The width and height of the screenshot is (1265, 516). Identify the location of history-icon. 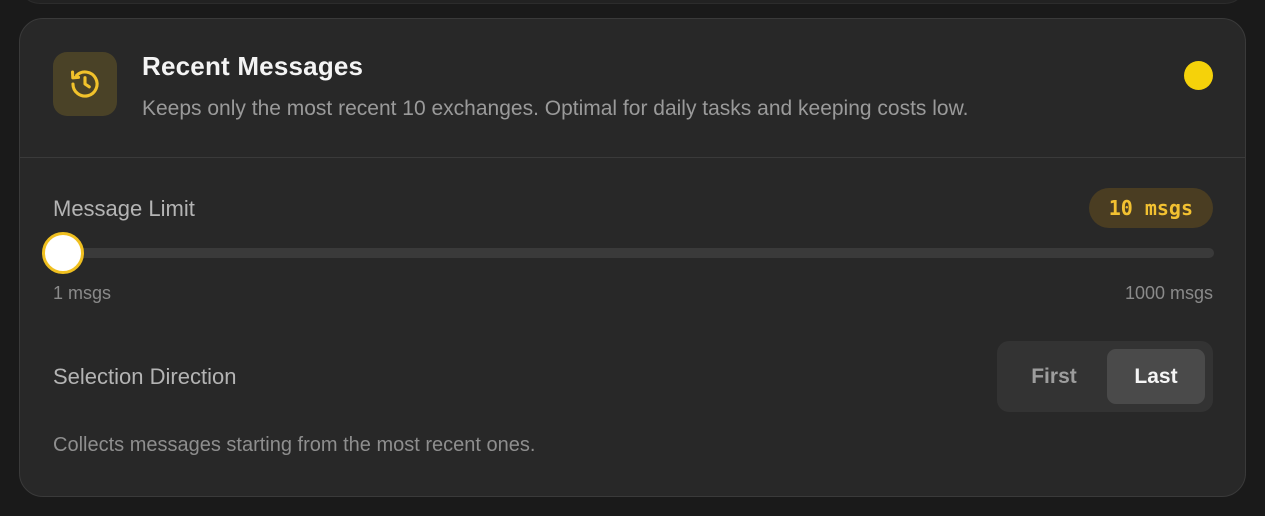
(84, 84).